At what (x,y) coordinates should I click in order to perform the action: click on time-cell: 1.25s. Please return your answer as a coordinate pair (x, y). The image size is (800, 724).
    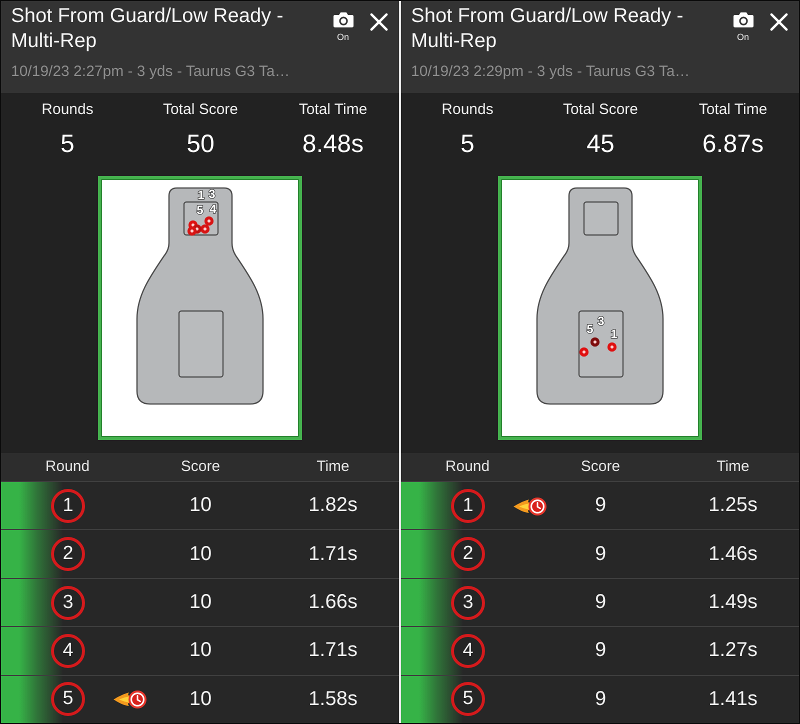
    Looking at the image, I should click on (733, 506).